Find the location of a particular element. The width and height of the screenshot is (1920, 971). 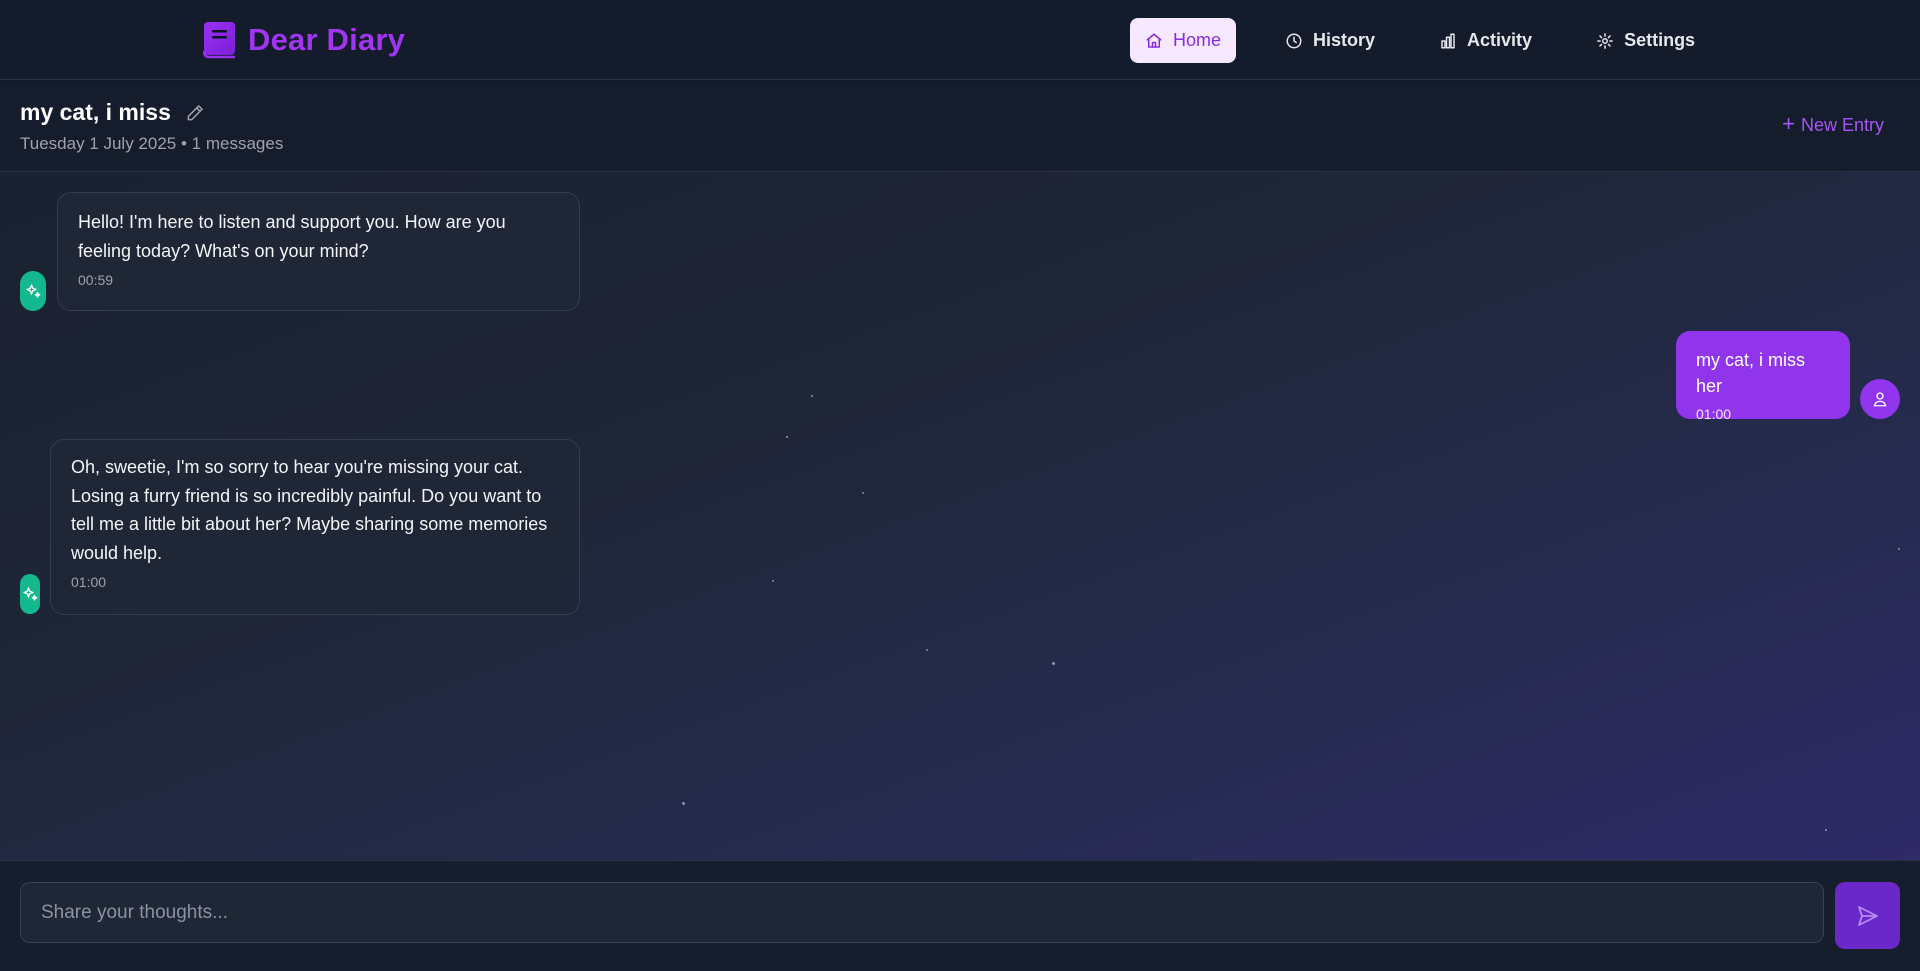

entry-meta: Tuesday 1 July 2025 • 1 messages is located at coordinates (151, 144).